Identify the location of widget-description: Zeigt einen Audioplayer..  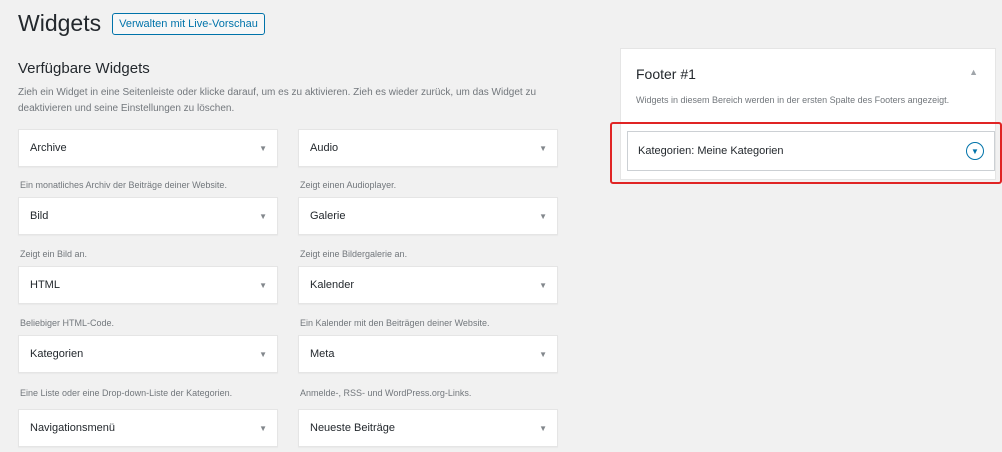
(348, 185).